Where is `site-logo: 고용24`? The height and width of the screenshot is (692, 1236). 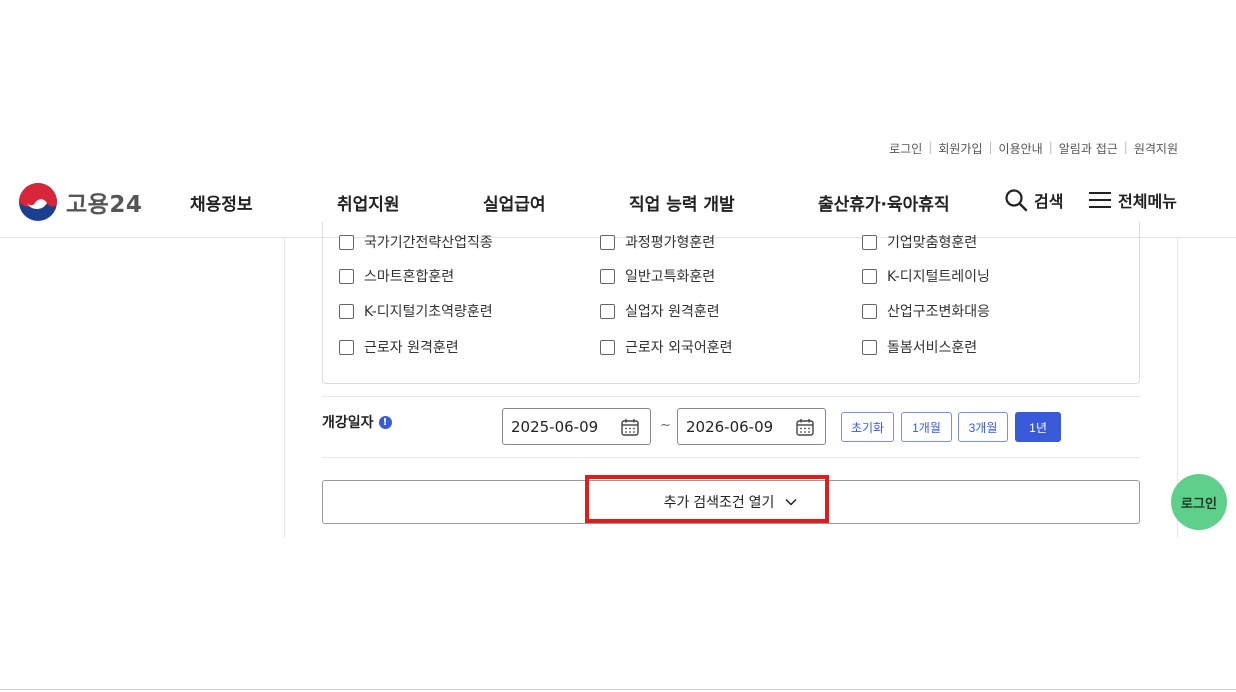 site-logo: 고용24 is located at coordinates (80, 202).